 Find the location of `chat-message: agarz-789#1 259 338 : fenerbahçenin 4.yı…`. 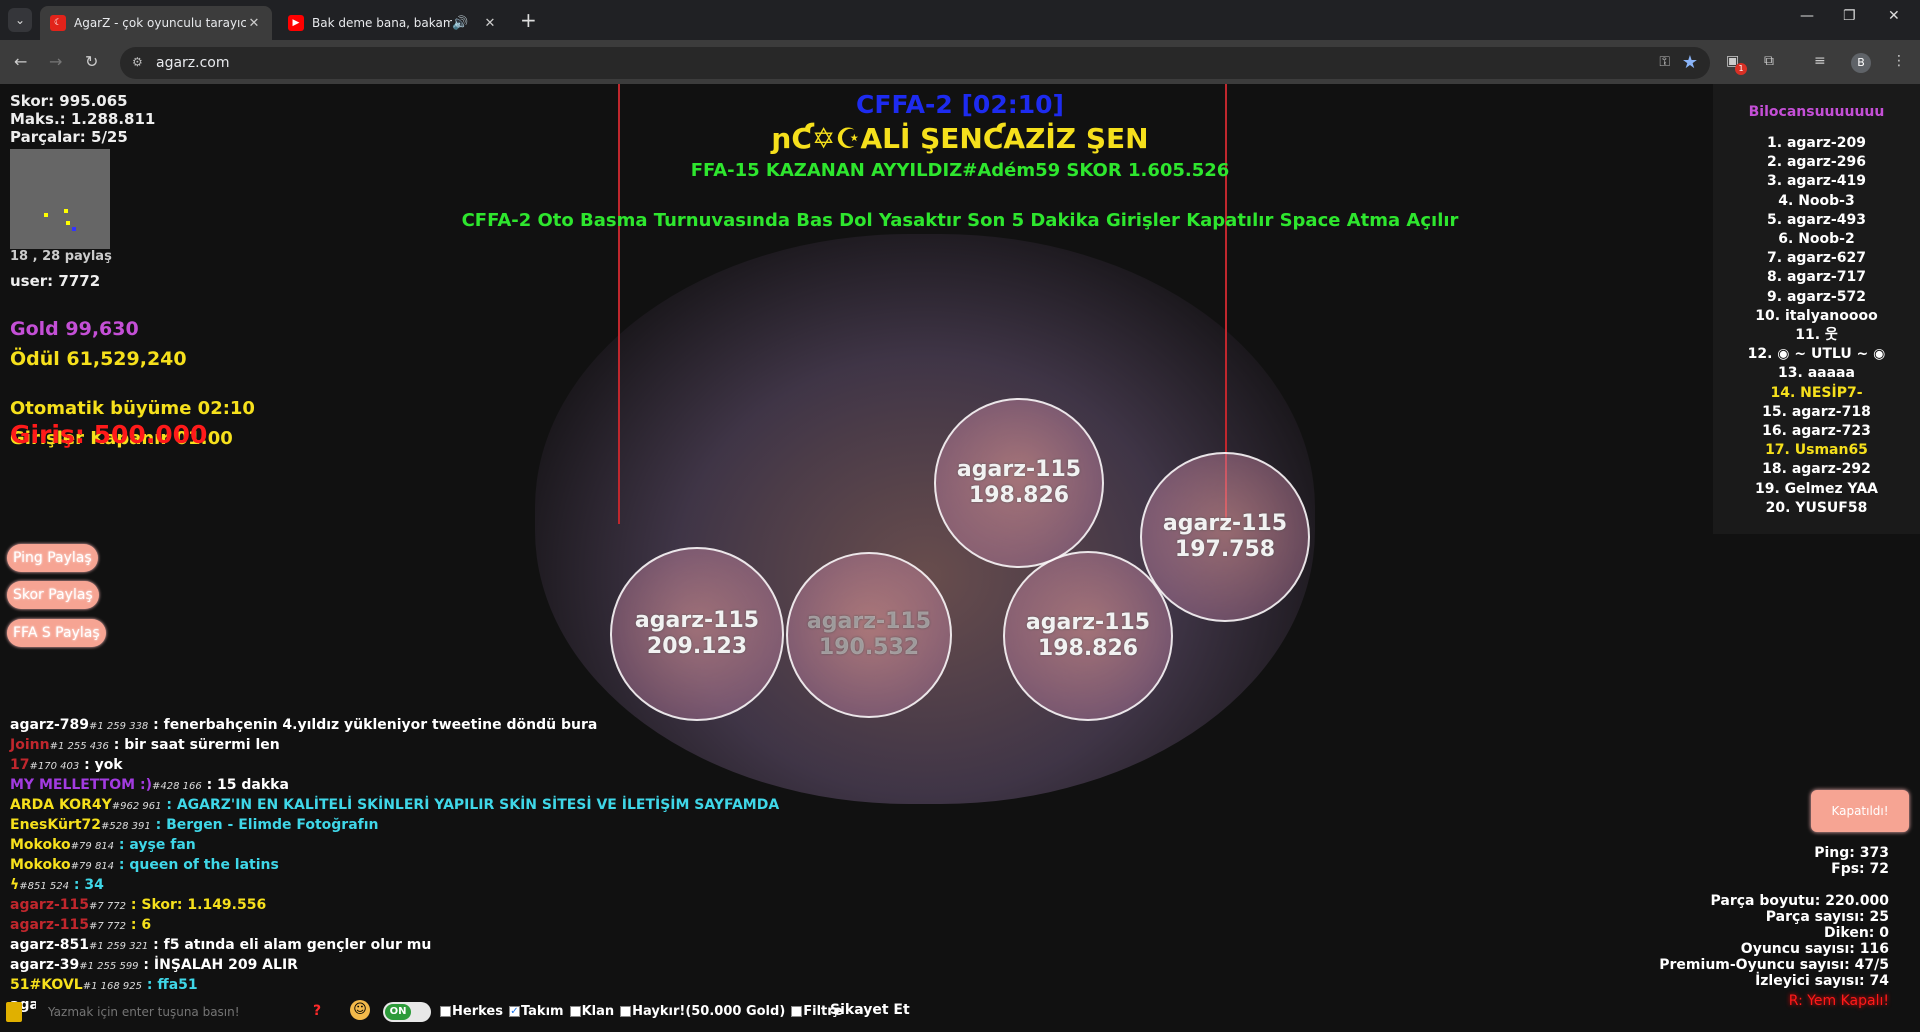

chat-message: agarz-789#1 259 338 : fenerbahçenin 4.yı… is located at coordinates (394, 726).